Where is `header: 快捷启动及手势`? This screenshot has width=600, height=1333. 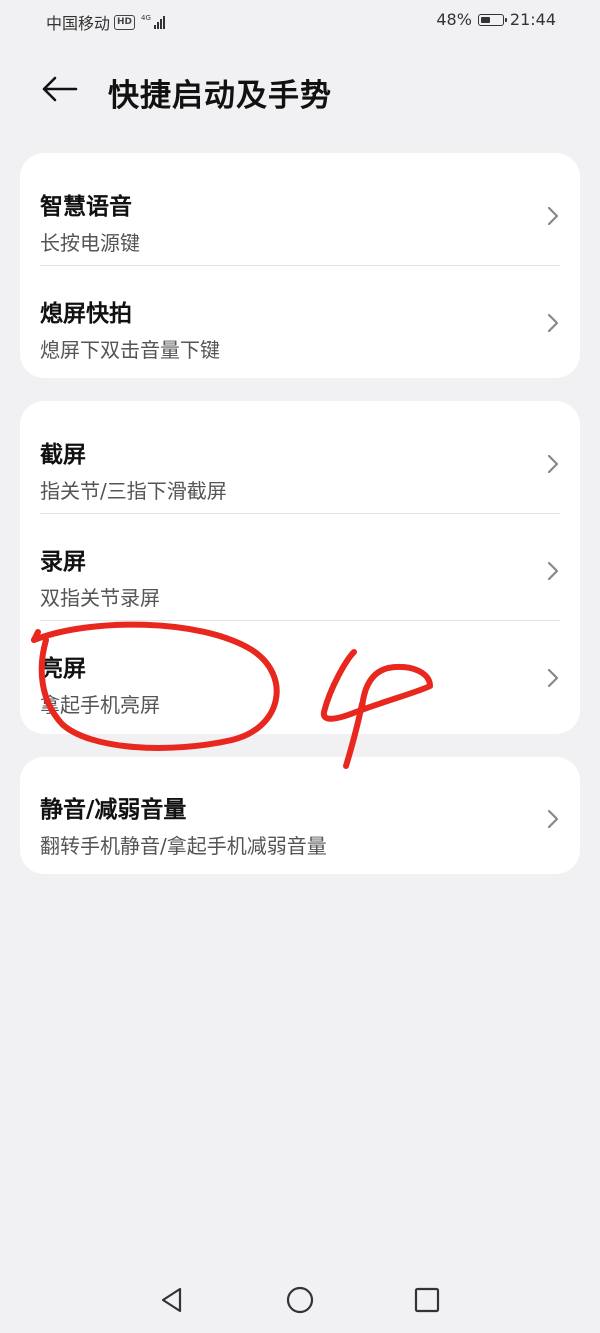
header: 快捷启动及手势 is located at coordinates (300, 90).